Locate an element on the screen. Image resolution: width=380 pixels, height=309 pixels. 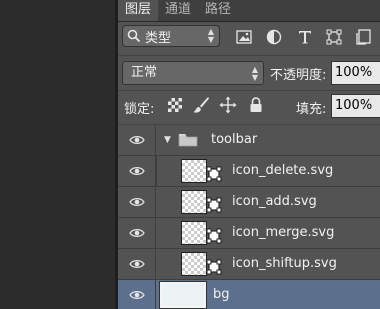
fill-input: 100% is located at coordinates (355, 106).